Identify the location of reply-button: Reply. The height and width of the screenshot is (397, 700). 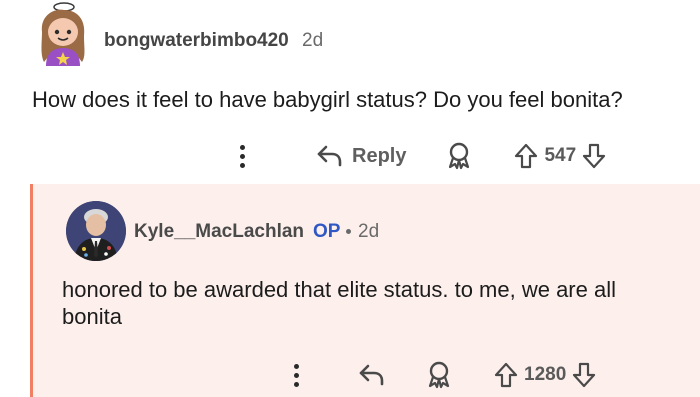
(361, 156).